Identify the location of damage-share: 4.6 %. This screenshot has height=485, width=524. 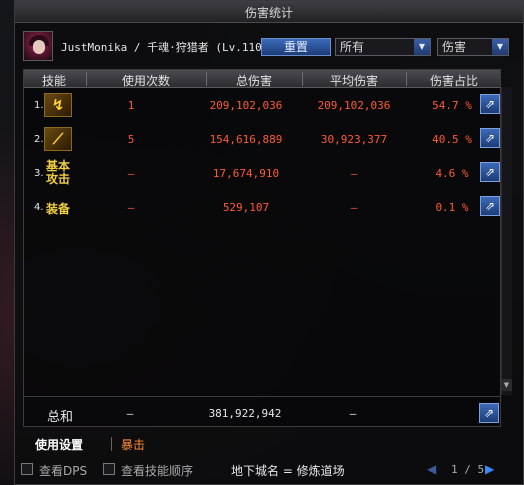
(452, 173).